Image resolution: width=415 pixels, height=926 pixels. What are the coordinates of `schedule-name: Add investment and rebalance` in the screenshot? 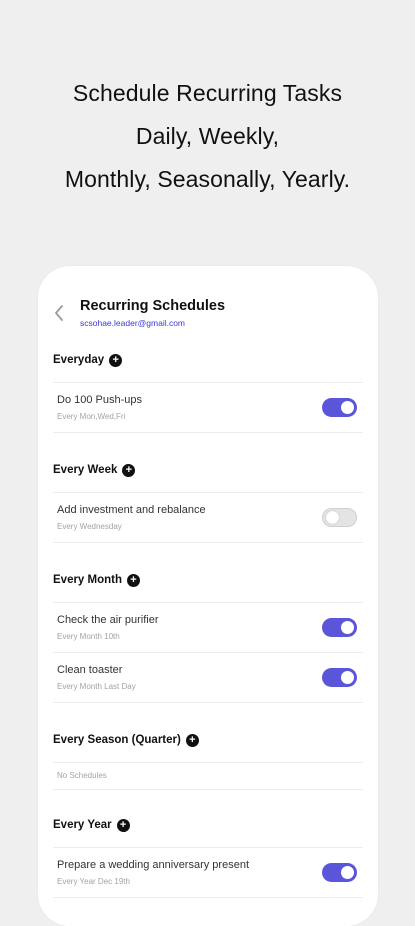 It's located at (131, 510).